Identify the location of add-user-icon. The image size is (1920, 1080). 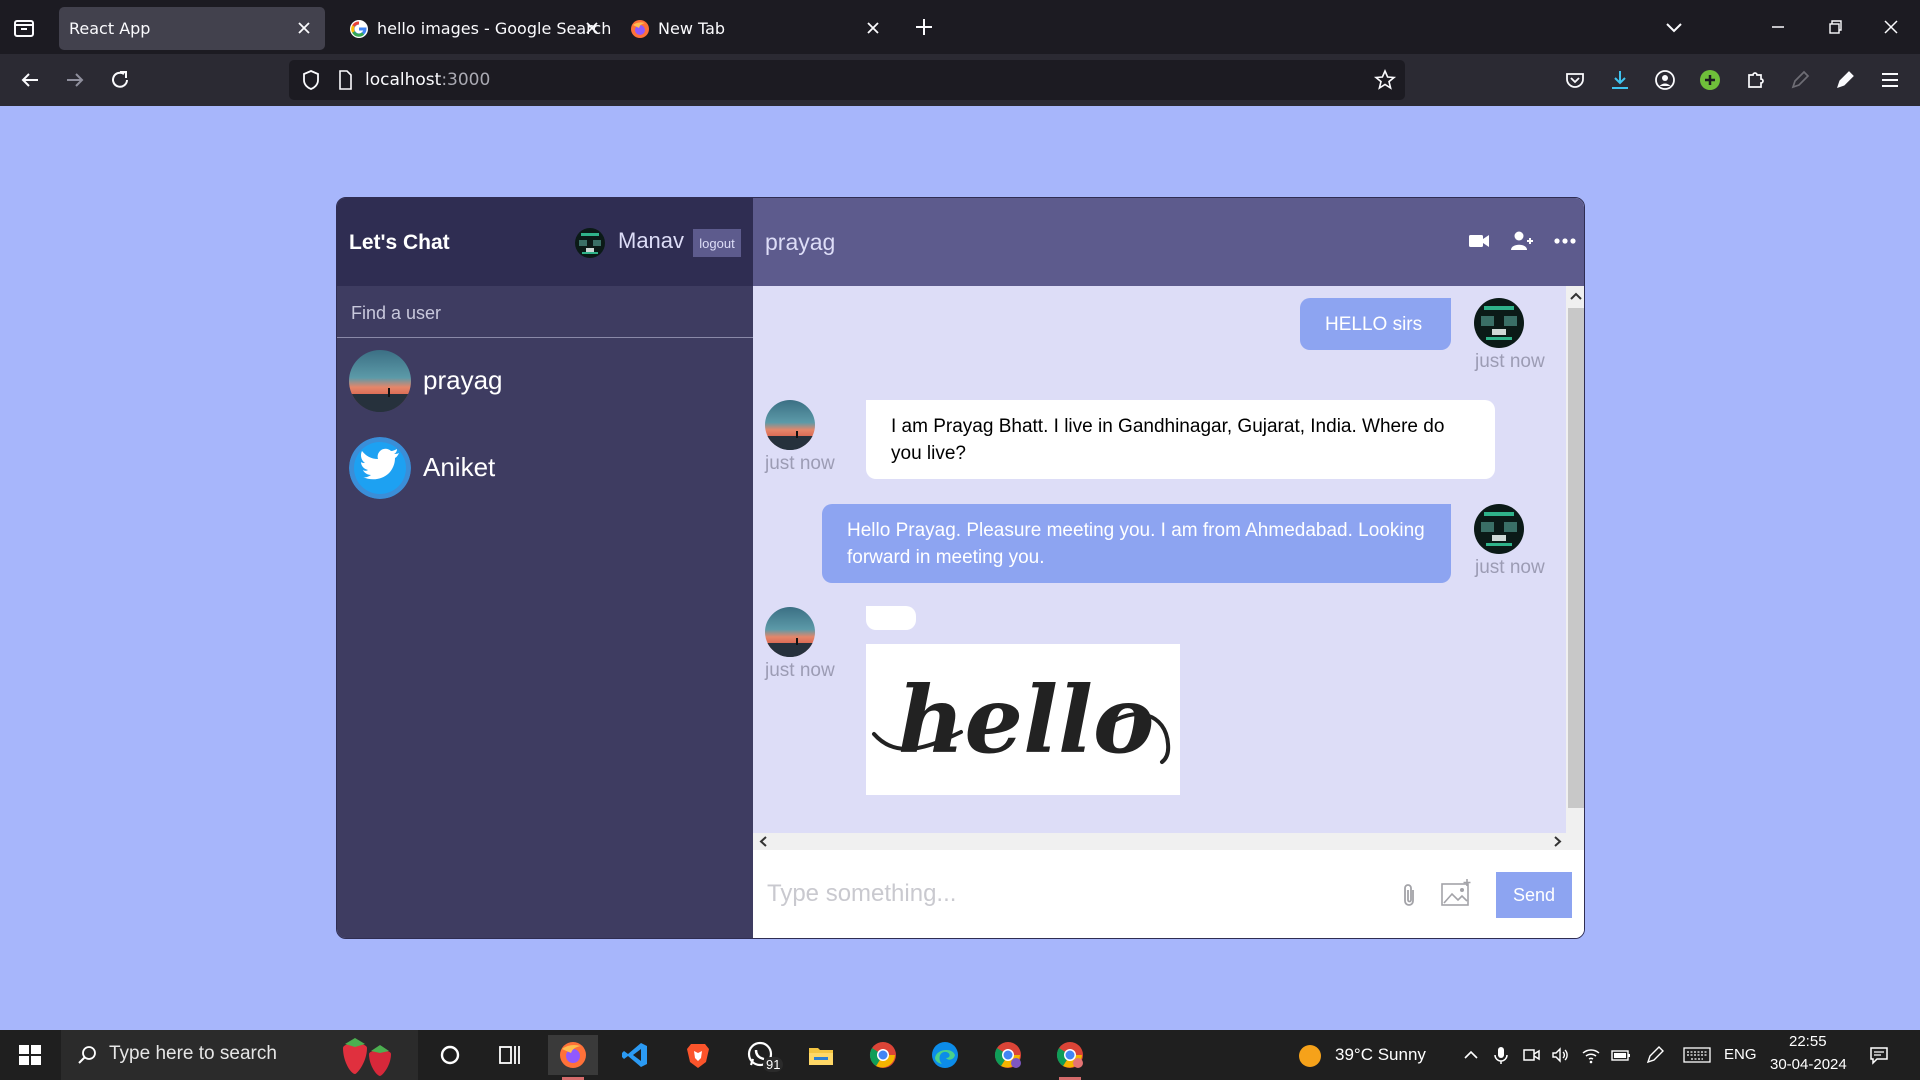
(1522, 241).